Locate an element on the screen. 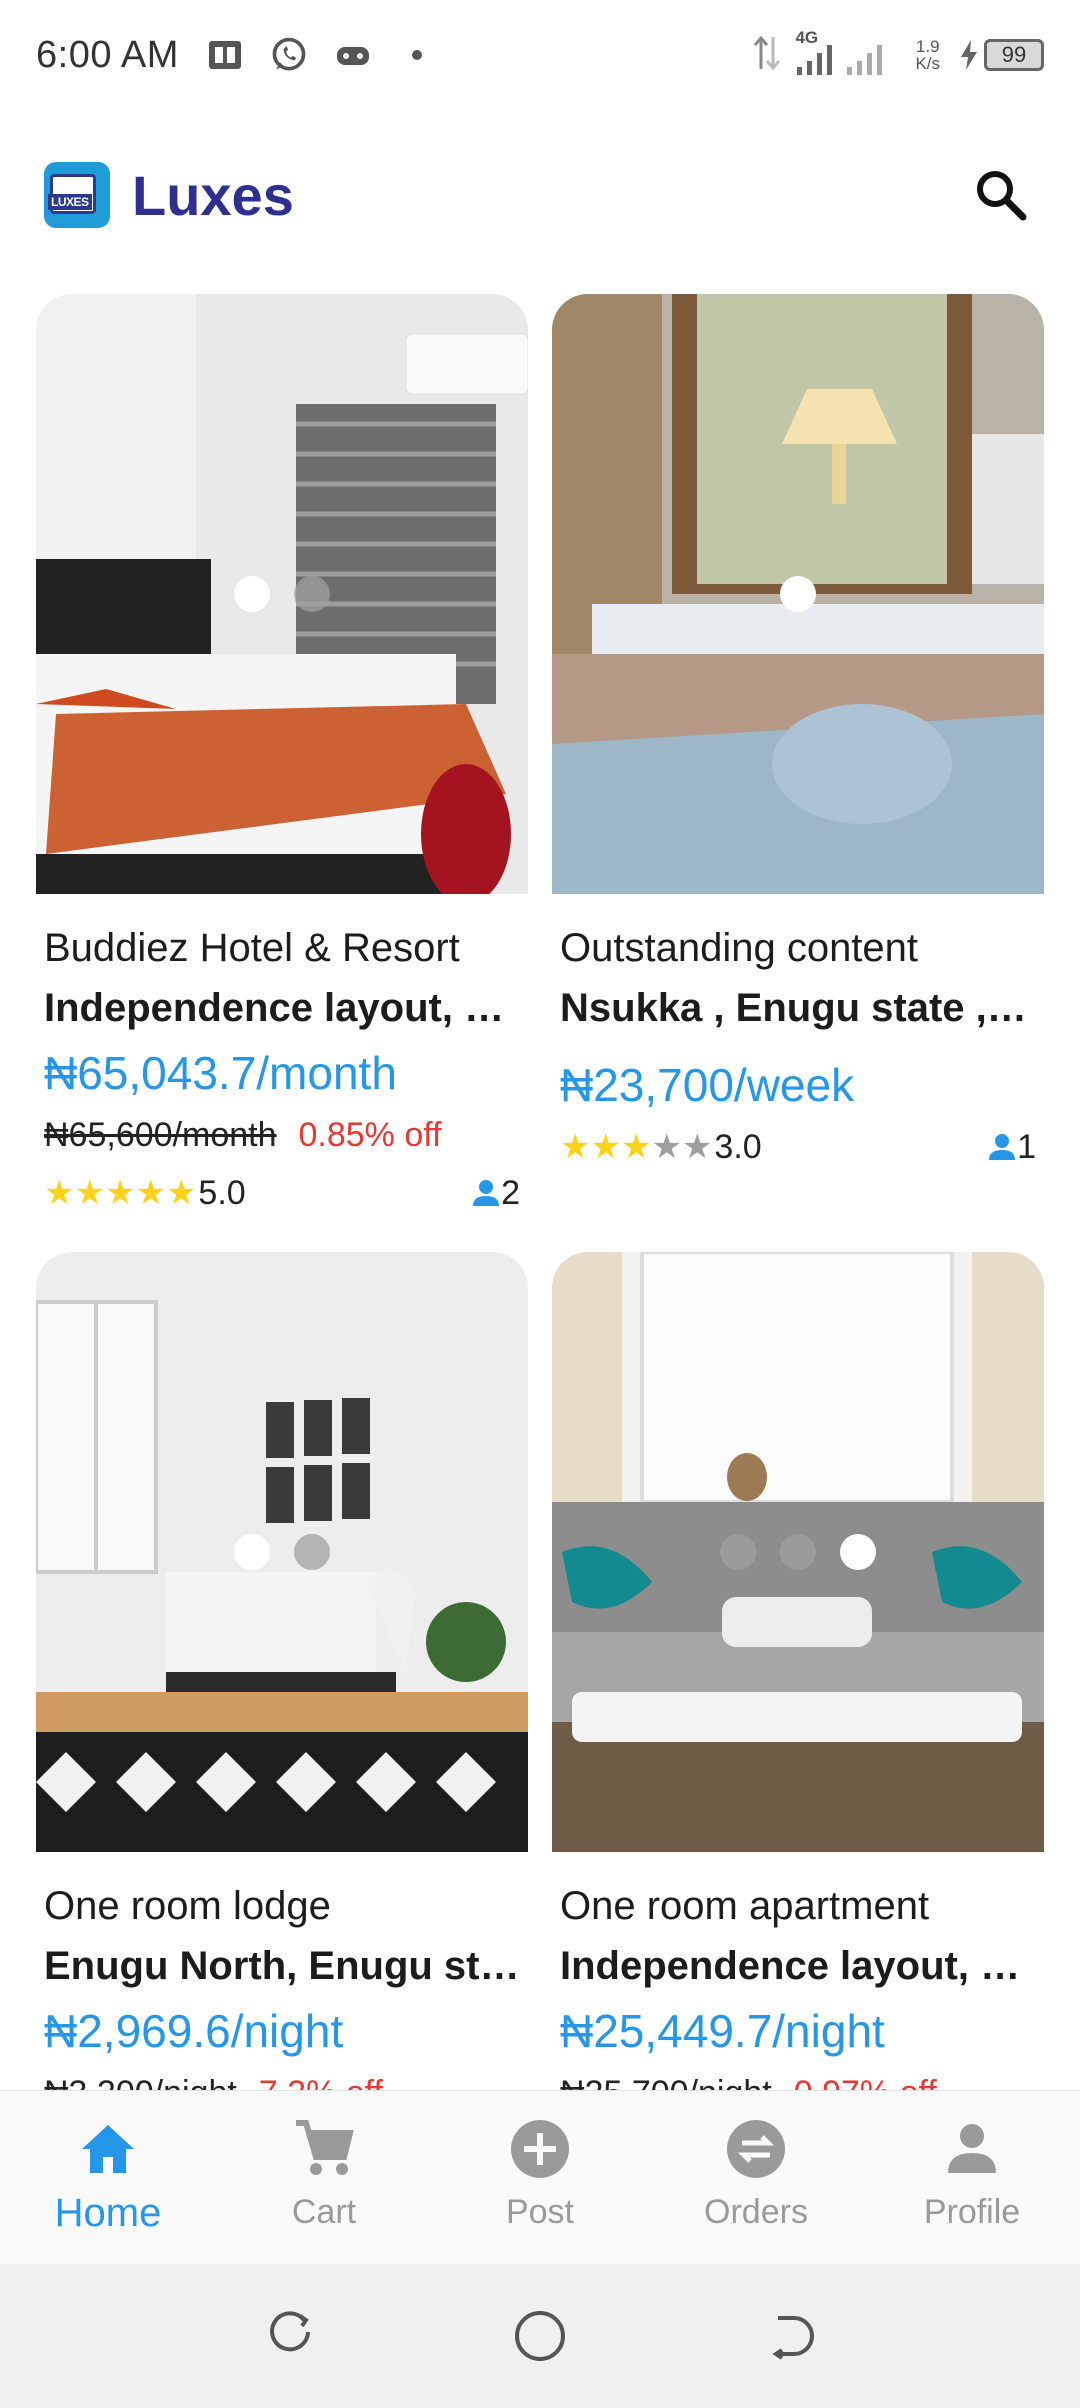 This screenshot has height=2408, width=1080. listing-discount: 0.97% off is located at coordinates (865, 2082).